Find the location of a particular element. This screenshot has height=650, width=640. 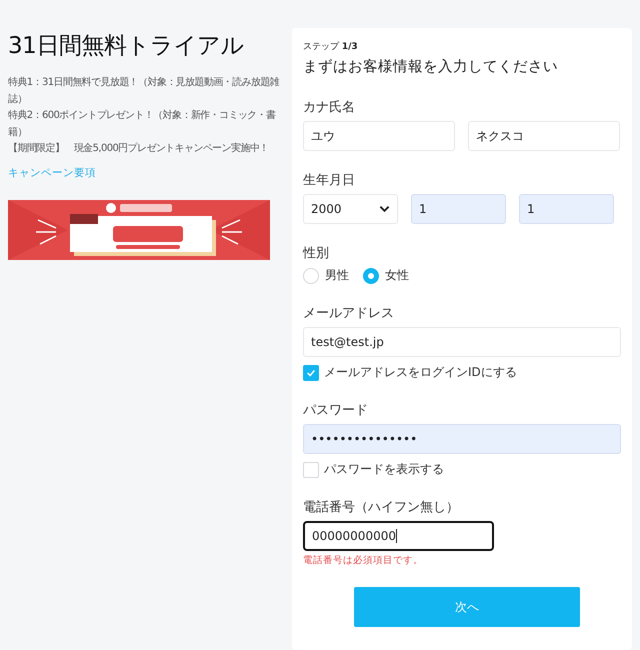

checkbox-label: メールアドレスをログインIDにする is located at coordinates (420, 372).